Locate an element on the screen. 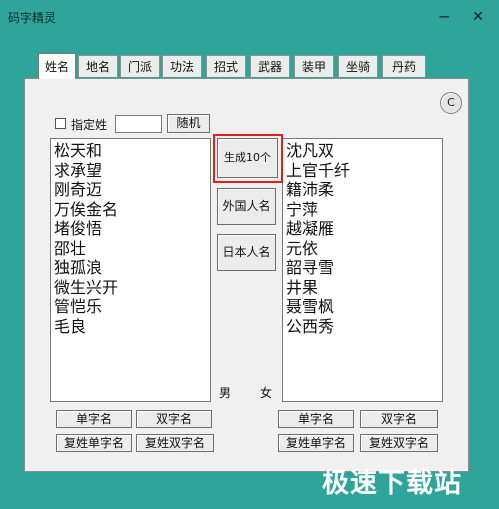 The image size is (499, 509). female-label: 女 is located at coordinates (266, 393).